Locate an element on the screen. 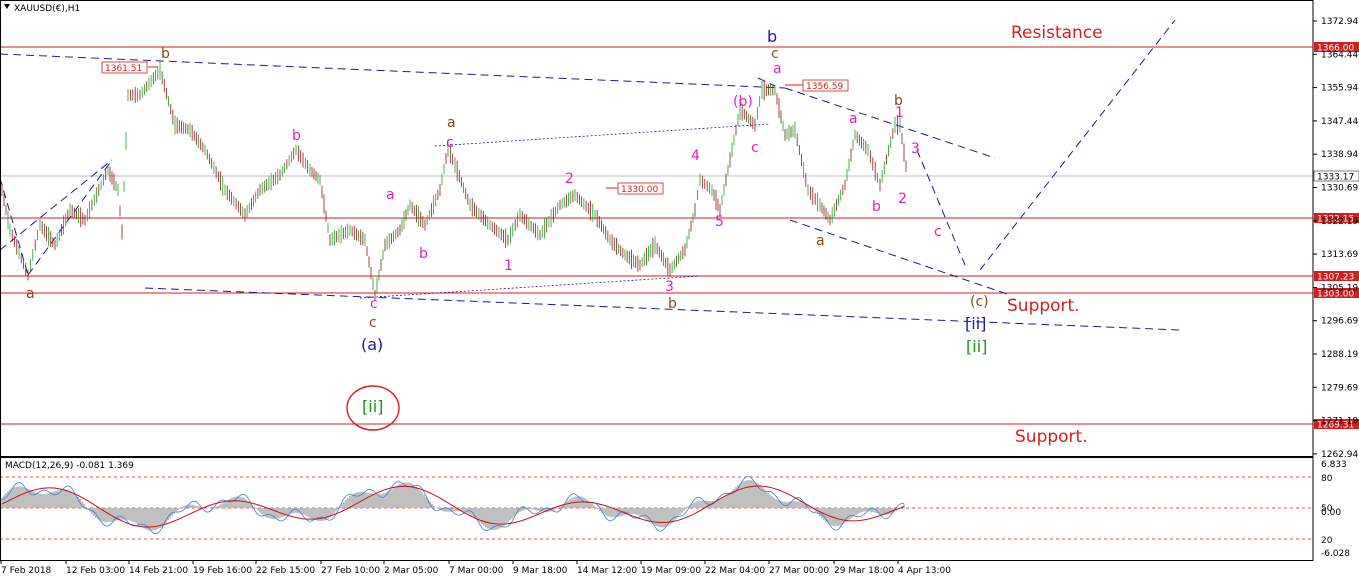 The width and height of the screenshot is (1359, 585). wave-label: 5 is located at coordinates (719, 222).